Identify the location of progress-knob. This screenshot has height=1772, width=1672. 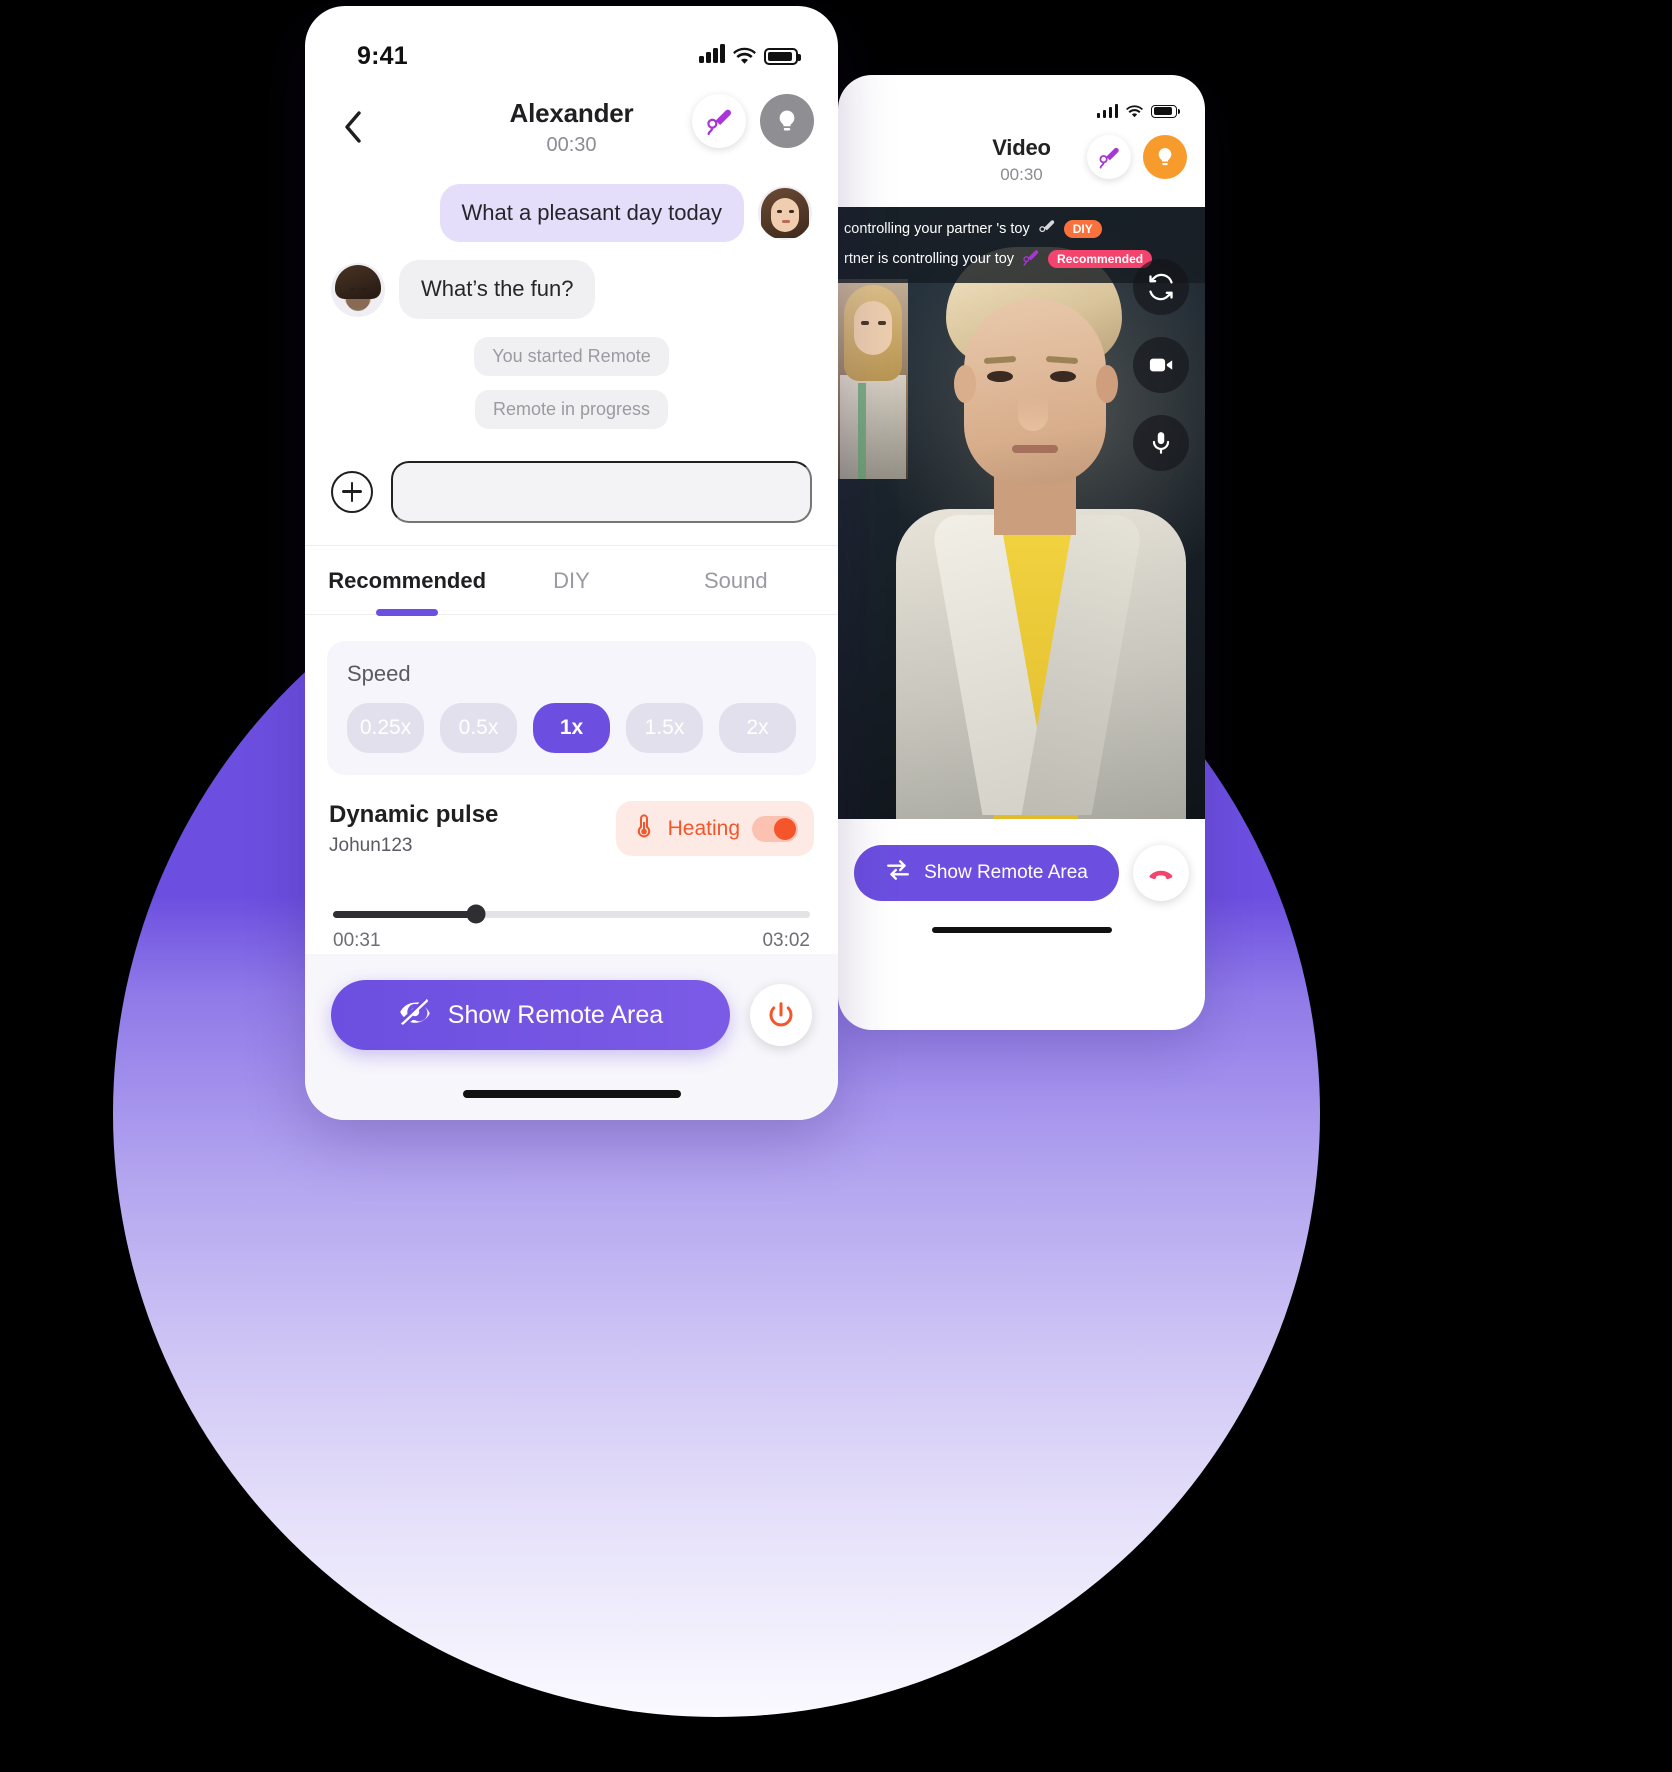
(476, 914).